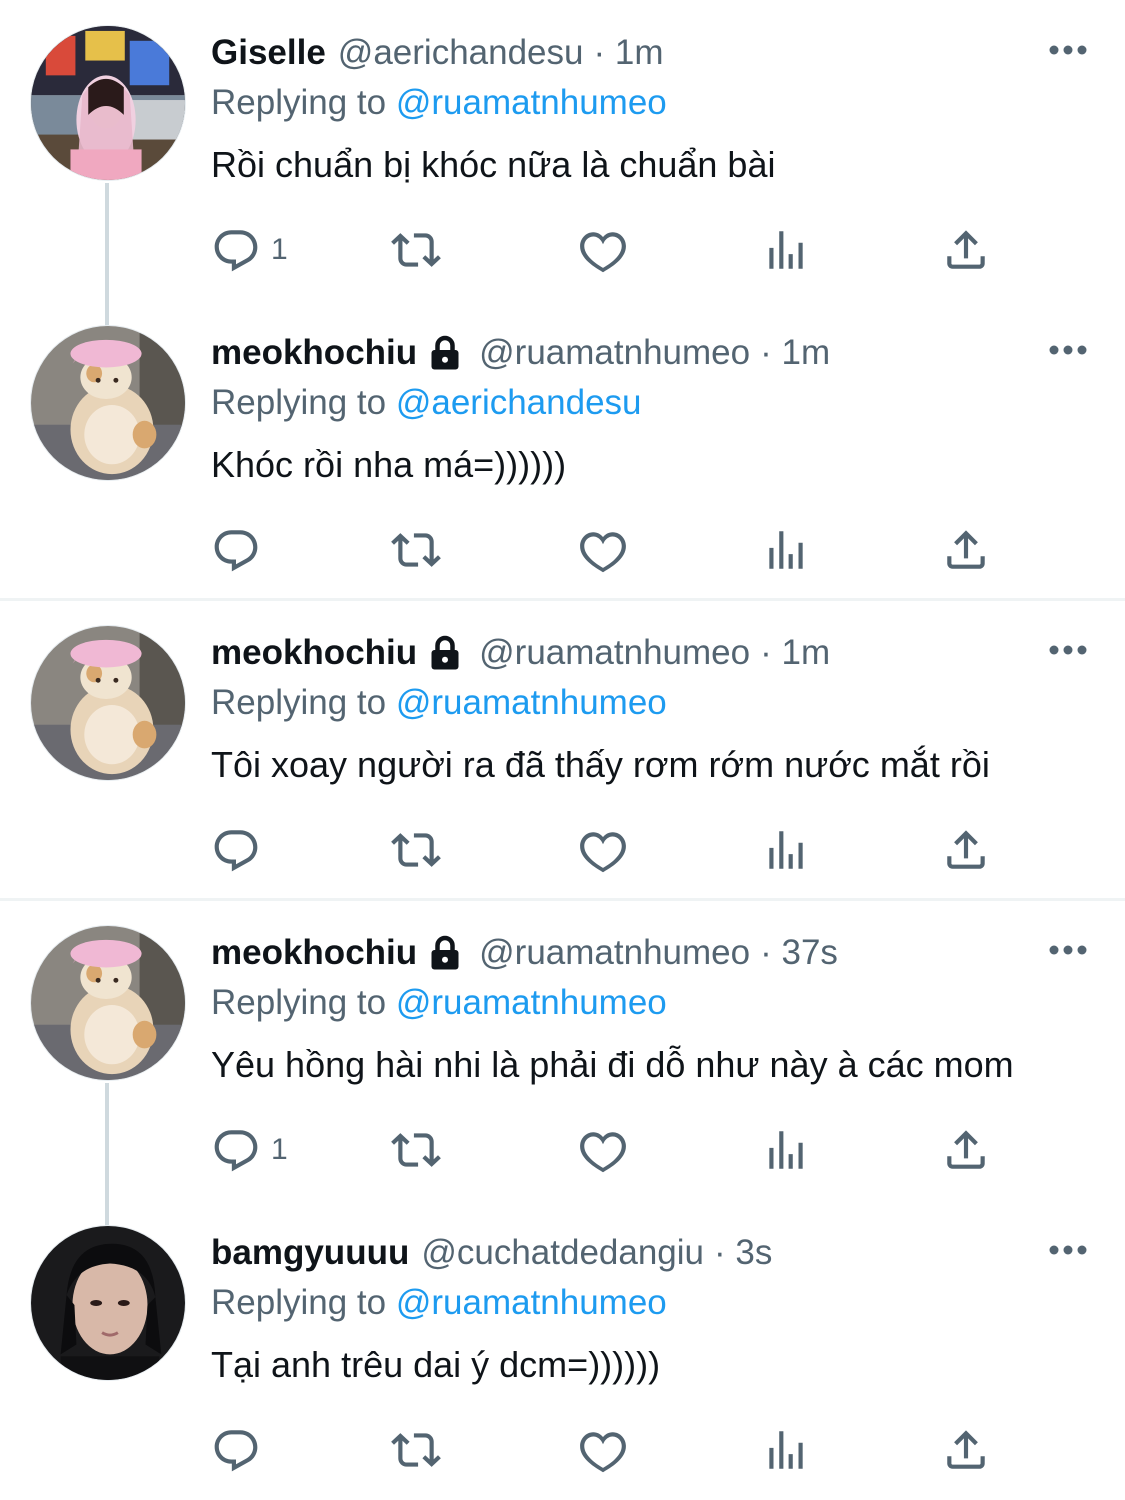 This screenshot has width=1125, height=1500. I want to click on tweet-text: Khóc rồi nha má=)))))), so click(389, 464).